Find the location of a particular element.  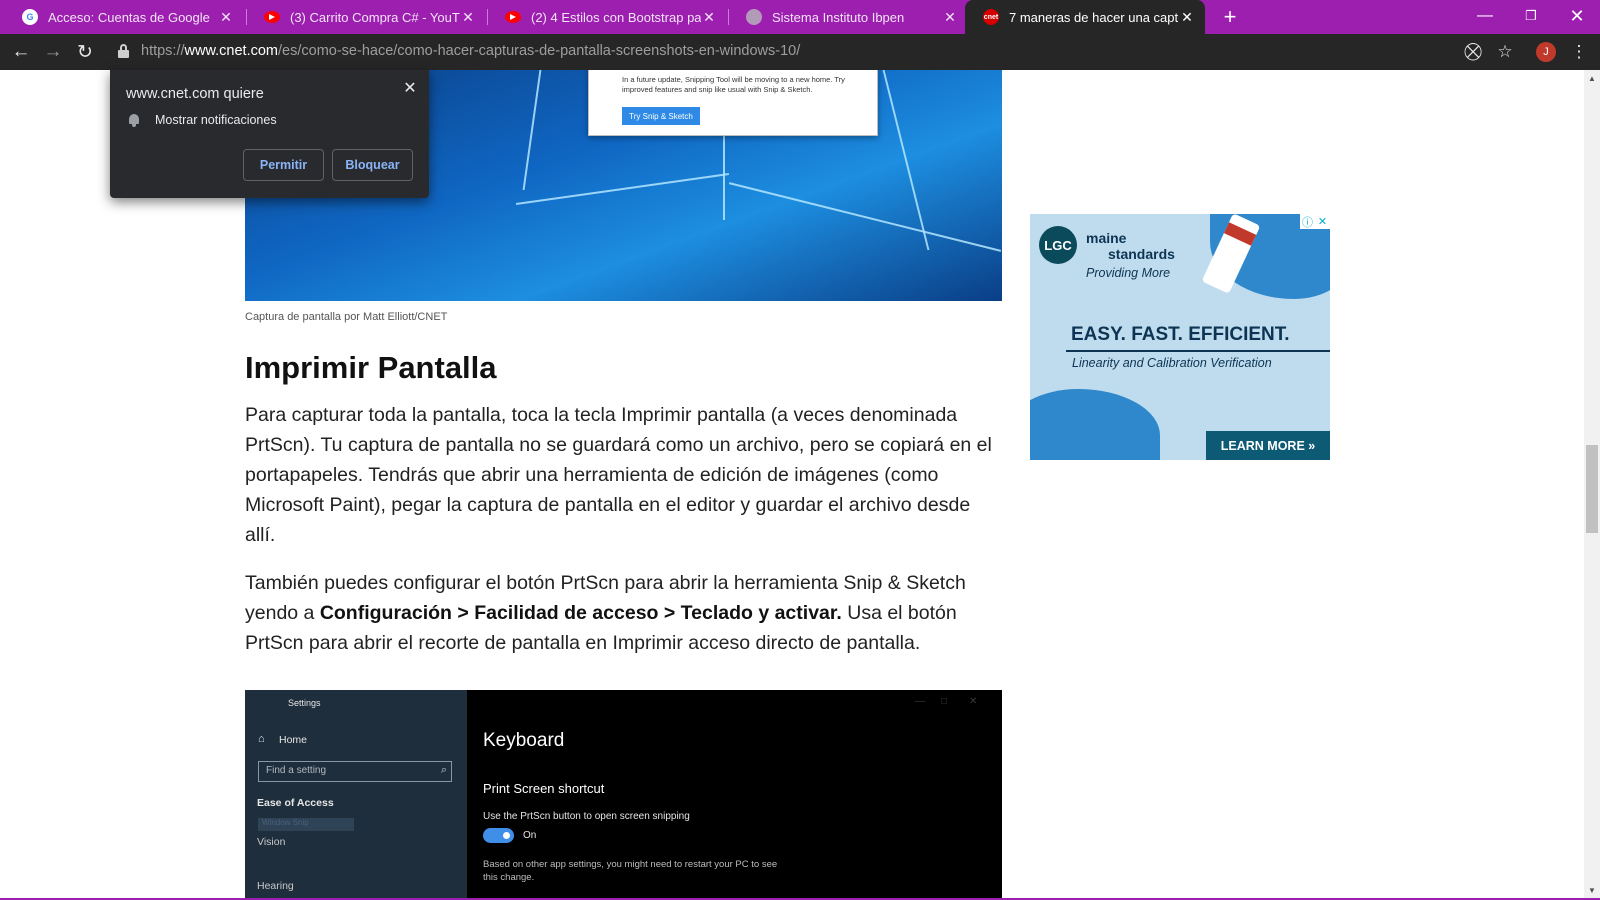

tab-title: Sistema Instituto Ibpen is located at coordinates (838, 17).